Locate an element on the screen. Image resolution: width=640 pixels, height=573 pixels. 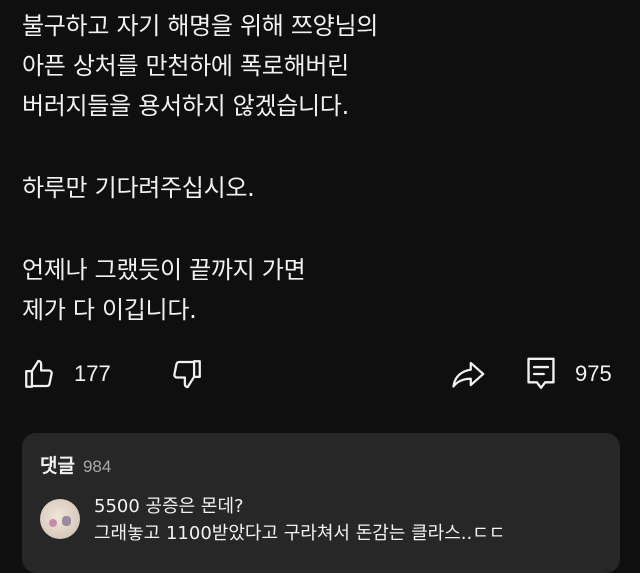
like-count: 177 is located at coordinates (92, 373).